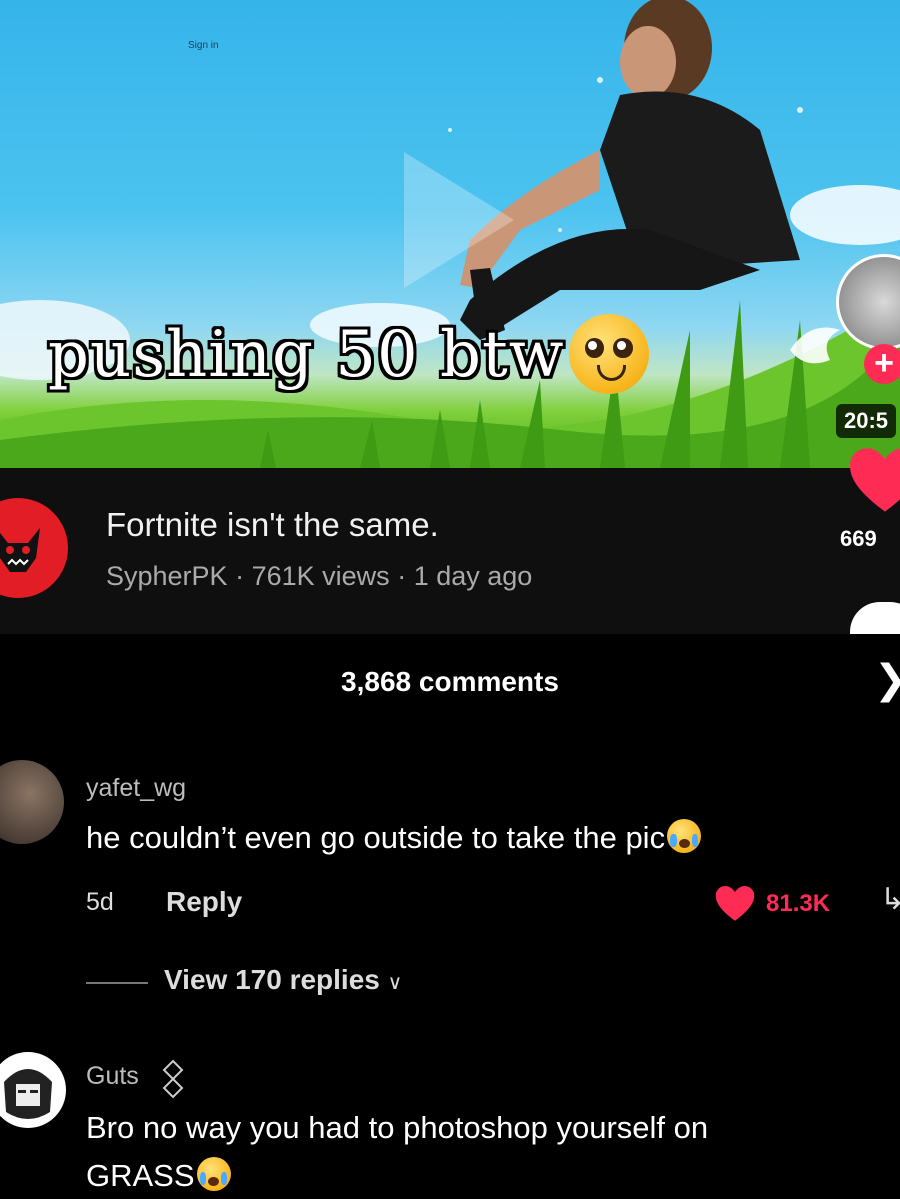  Describe the element at coordinates (306, 355) in the screenshot. I see `overlay-caption: pushing 50 btw` at that location.